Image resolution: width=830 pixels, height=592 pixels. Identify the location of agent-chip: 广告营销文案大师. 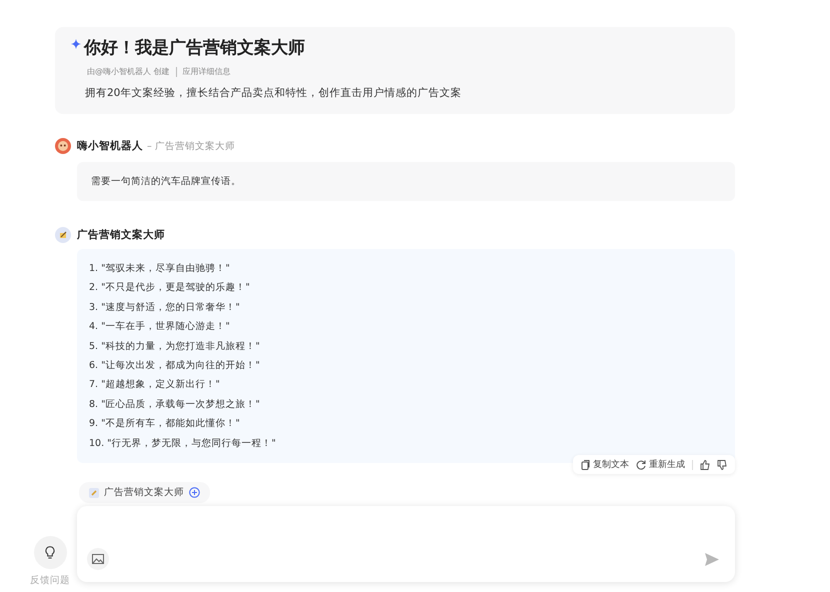
(144, 493).